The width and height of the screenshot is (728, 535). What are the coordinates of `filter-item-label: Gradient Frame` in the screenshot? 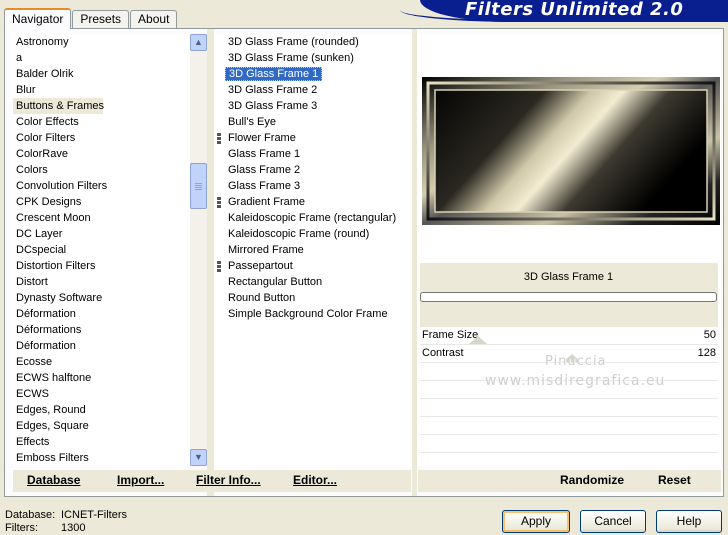 It's located at (267, 202).